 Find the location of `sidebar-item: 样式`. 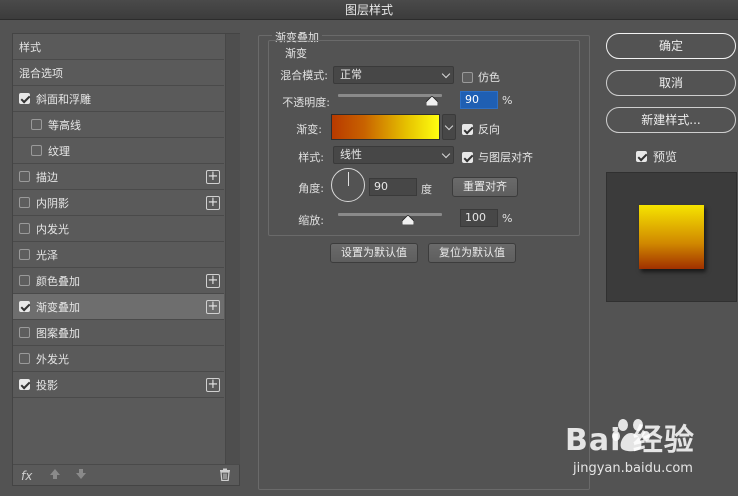

sidebar-item: 样式 is located at coordinates (118, 47).